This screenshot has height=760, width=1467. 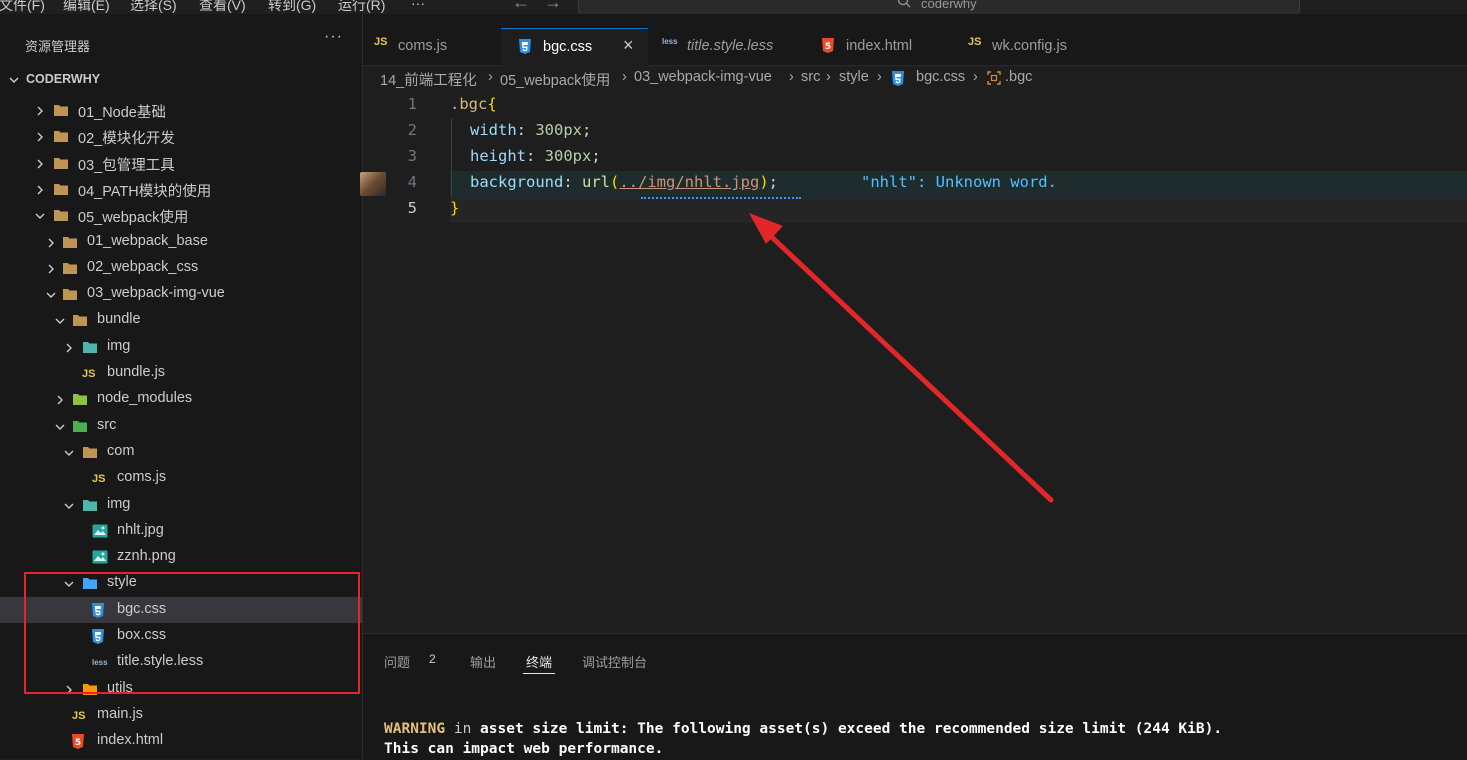 What do you see at coordinates (80, 399) in the screenshot?
I see `node-modules-folder-icon` at bounding box center [80, 399].